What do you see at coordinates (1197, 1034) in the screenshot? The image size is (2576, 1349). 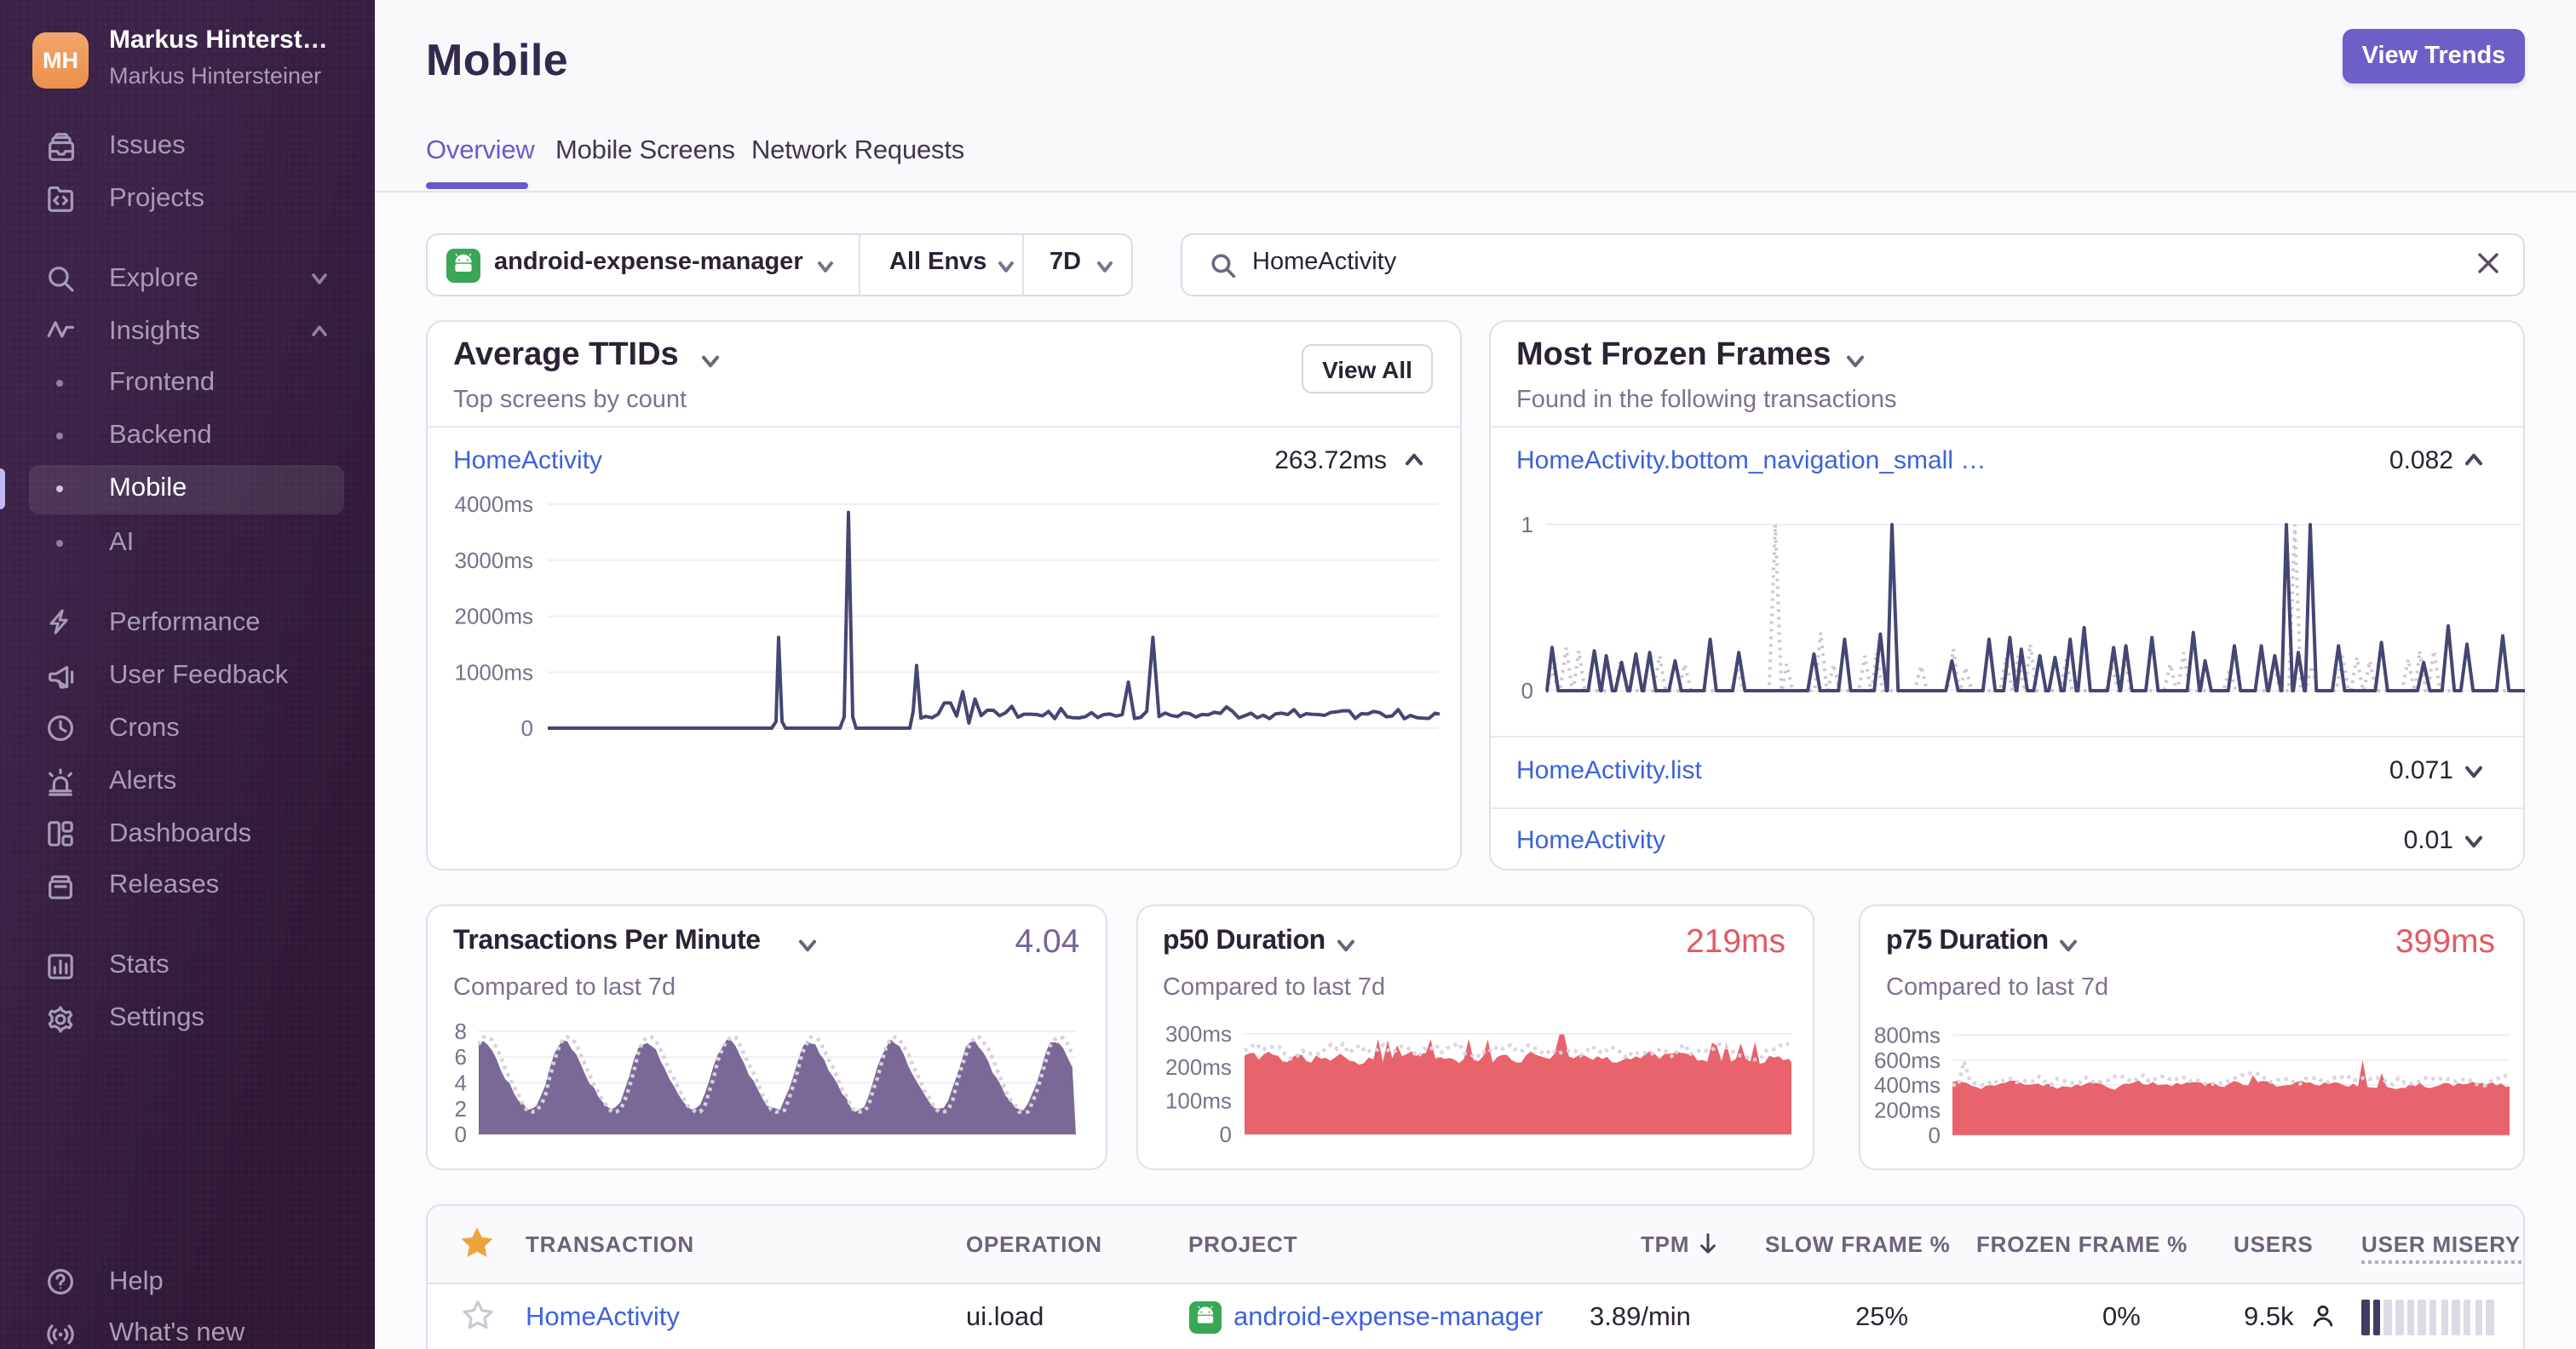 I see `svg-text: 300ms` at bounding box center [1197, 1034].